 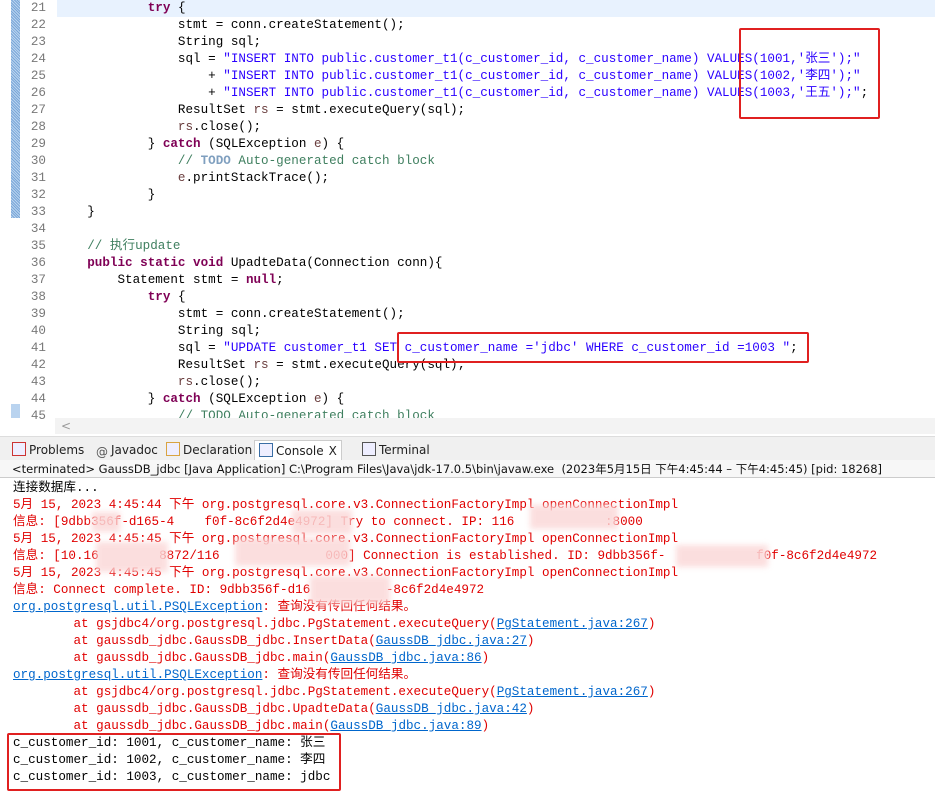 I want to click on code-text: try {, so click(x=121, y=8).